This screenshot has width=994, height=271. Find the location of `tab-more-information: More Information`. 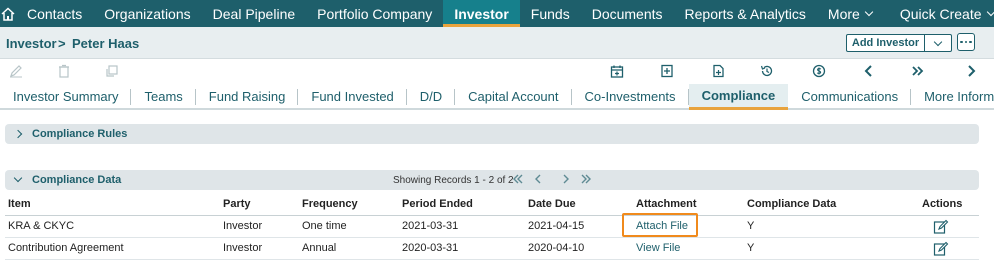

tab-more-information: More Information is located at coordinates (952, 96).